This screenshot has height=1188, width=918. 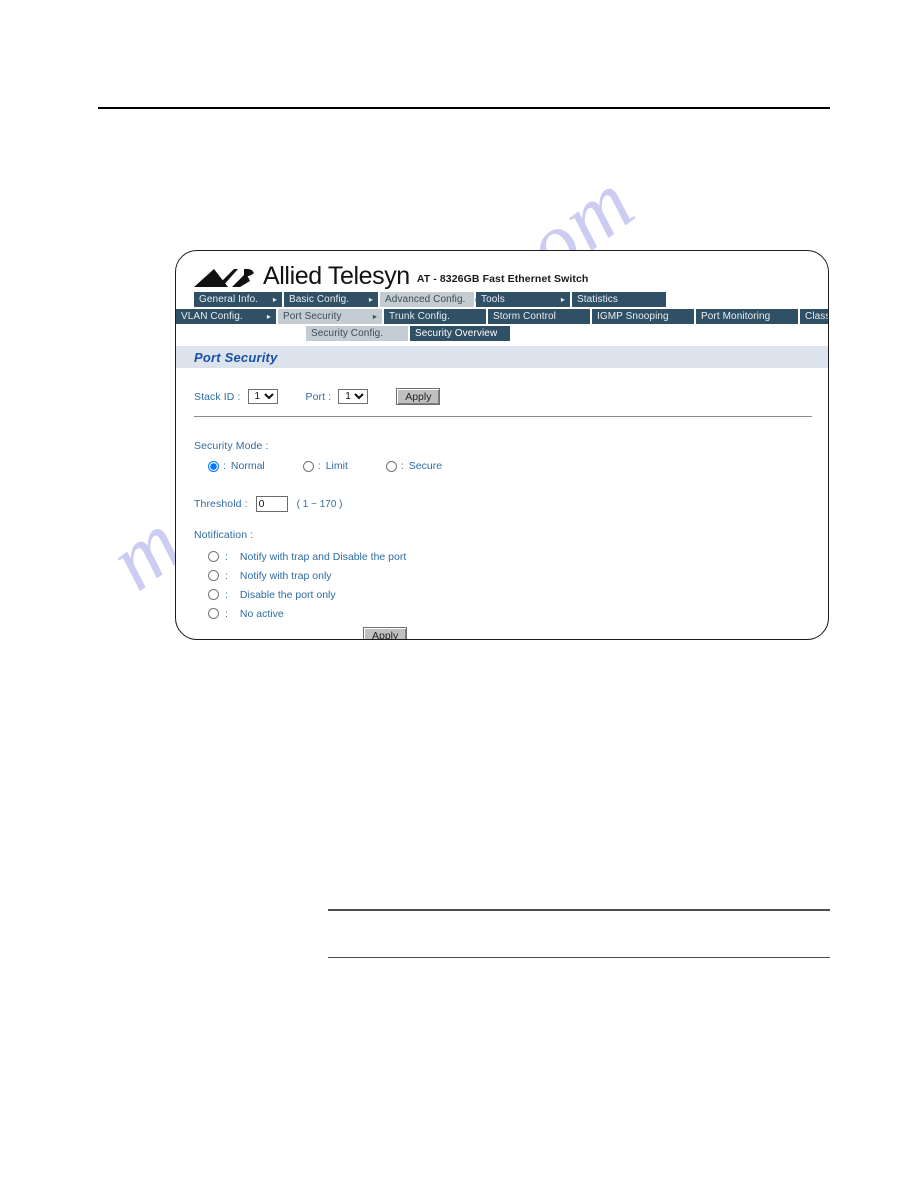 I want to click on menu-item-label: General Info., so click(x=229, y=299).